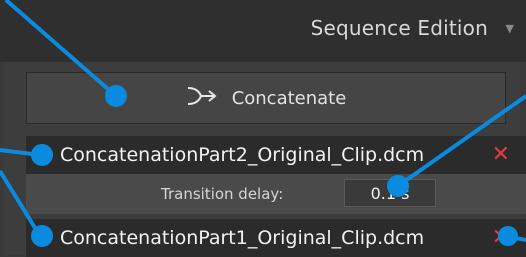 The height and width of the screenshot is (257, 526). What do you see at coordinates (510, 28) in the screenshot?
I see `chevron-down-icon: ▼` at bounding box center [510, 28].